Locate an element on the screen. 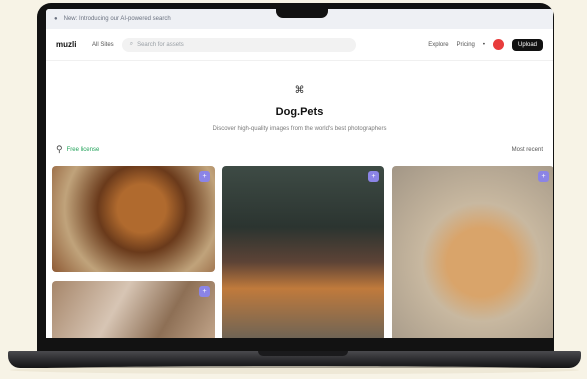 This screenshot has height=379, width=587. search-input: ⌕ Search for assets is located at coordinates (238, 44).